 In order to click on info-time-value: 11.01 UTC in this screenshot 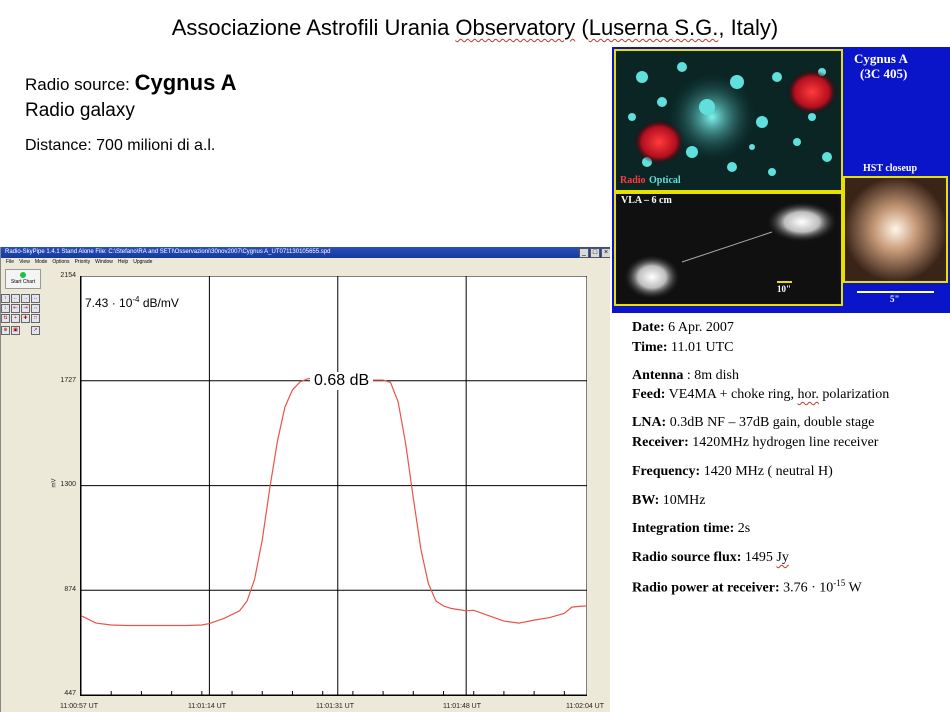, I will do `click(700, 347)`.